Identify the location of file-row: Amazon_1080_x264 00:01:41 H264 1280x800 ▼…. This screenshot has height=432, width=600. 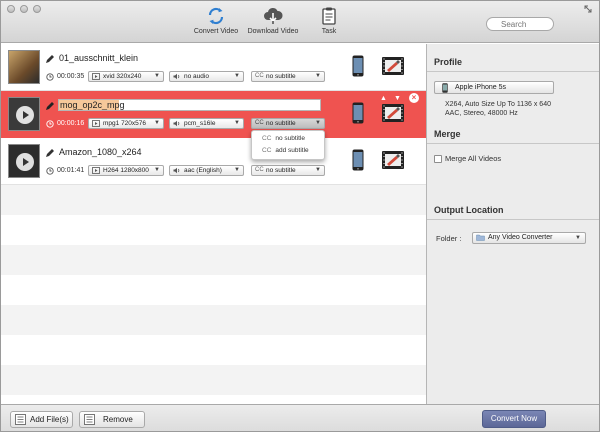
(213, 161).